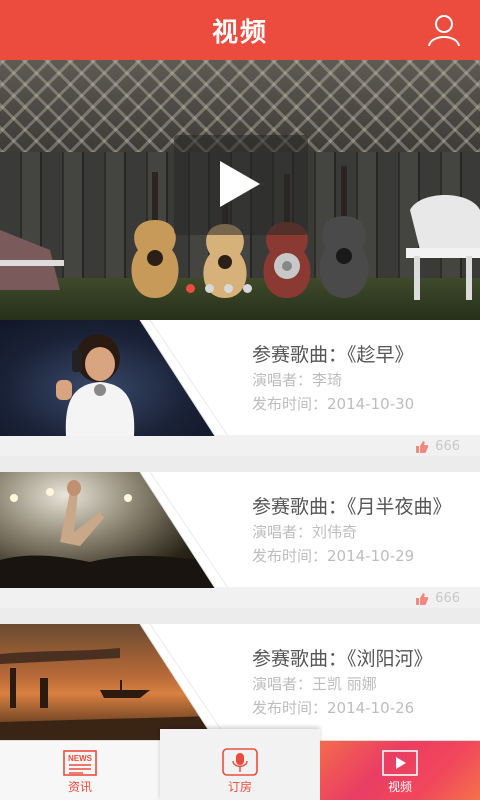  I want to click on tab-news-label: 资讯, so click(79, 787).